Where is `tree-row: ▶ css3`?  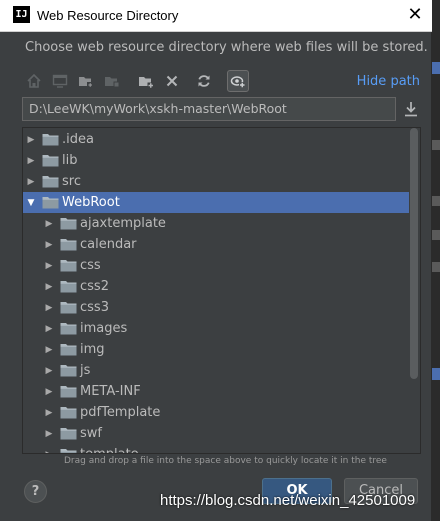
tree-row: ▶ css3 is located at coordinates (216, 307).